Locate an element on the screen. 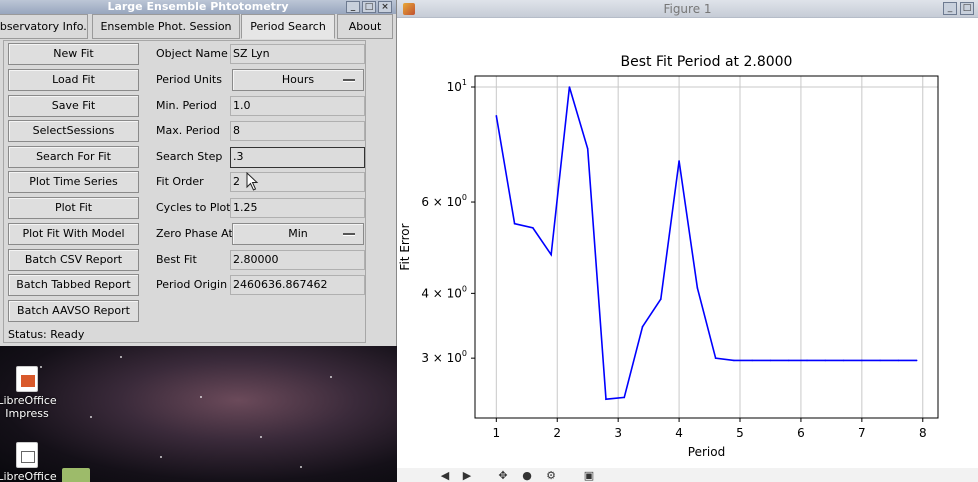  best-fit-field: 2.80000 is located at coordinates (297, 260).